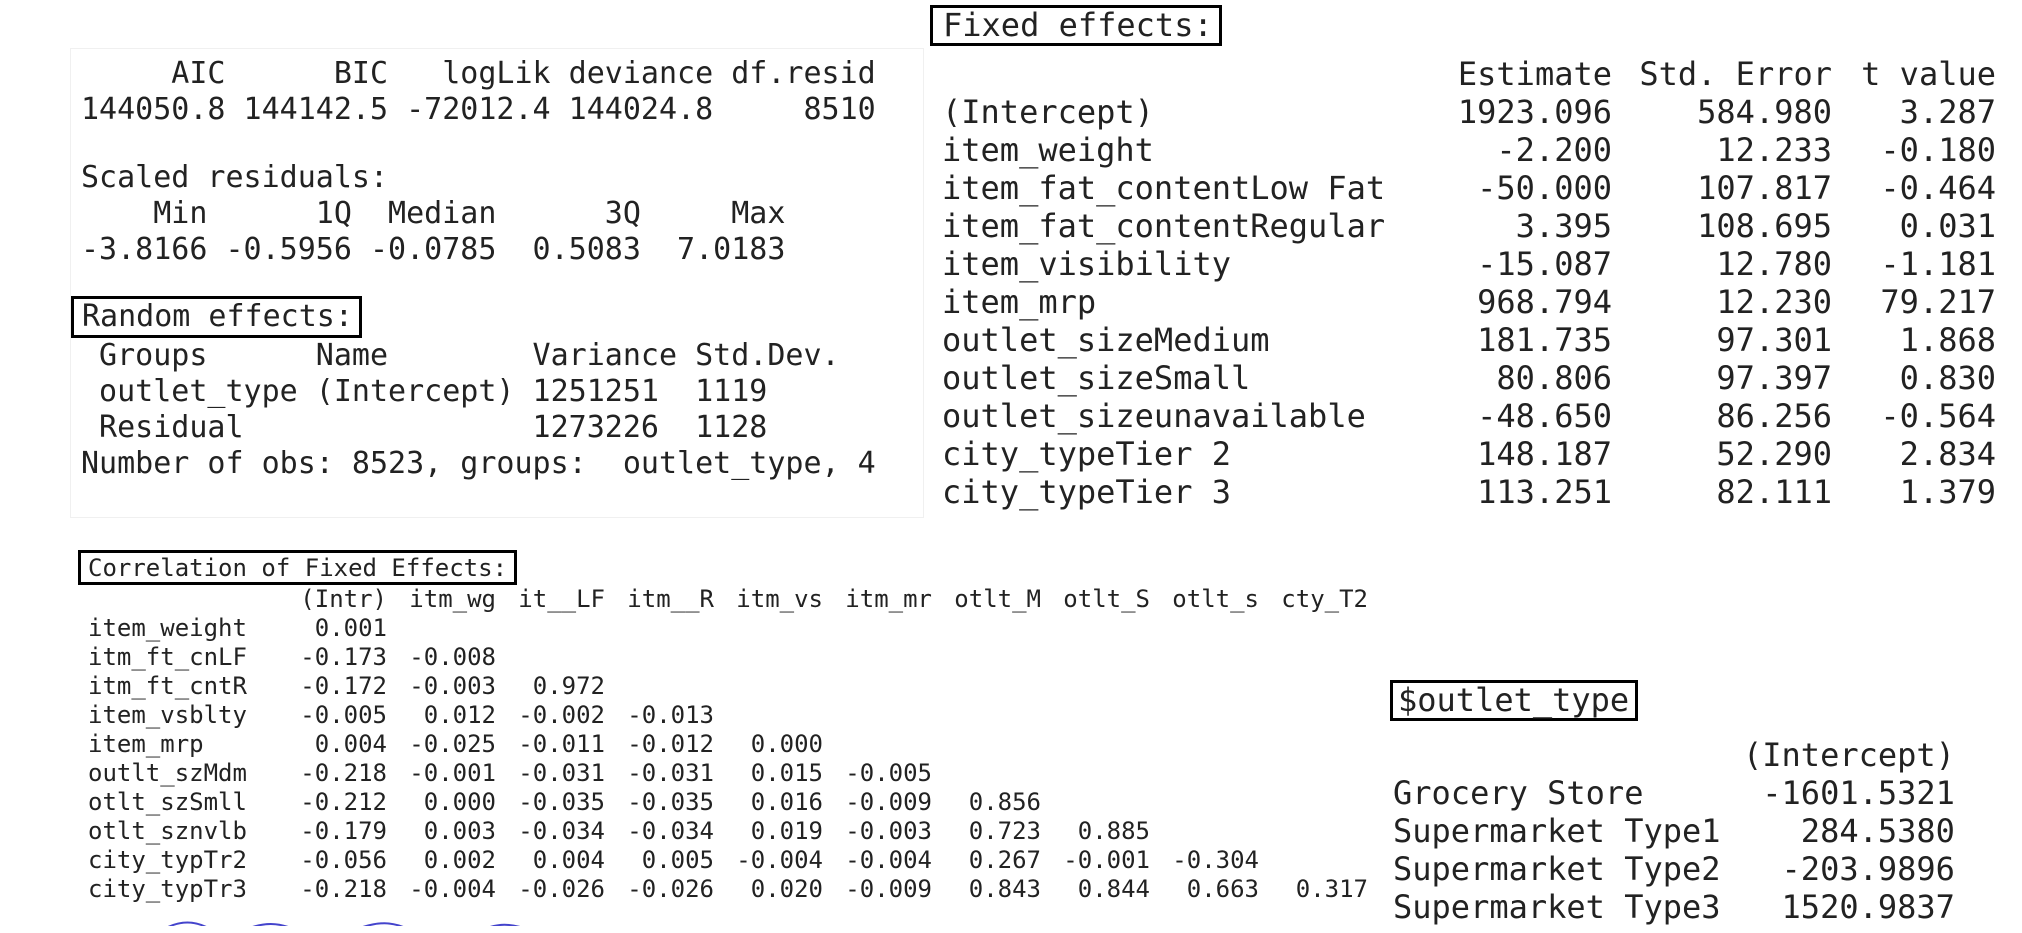 The height and width of the screenshot is (933, 2022). Describe the element at coordinates (1518, 793) in the screenshot. I see `outlet-type-label: Grocery Store` at that location.